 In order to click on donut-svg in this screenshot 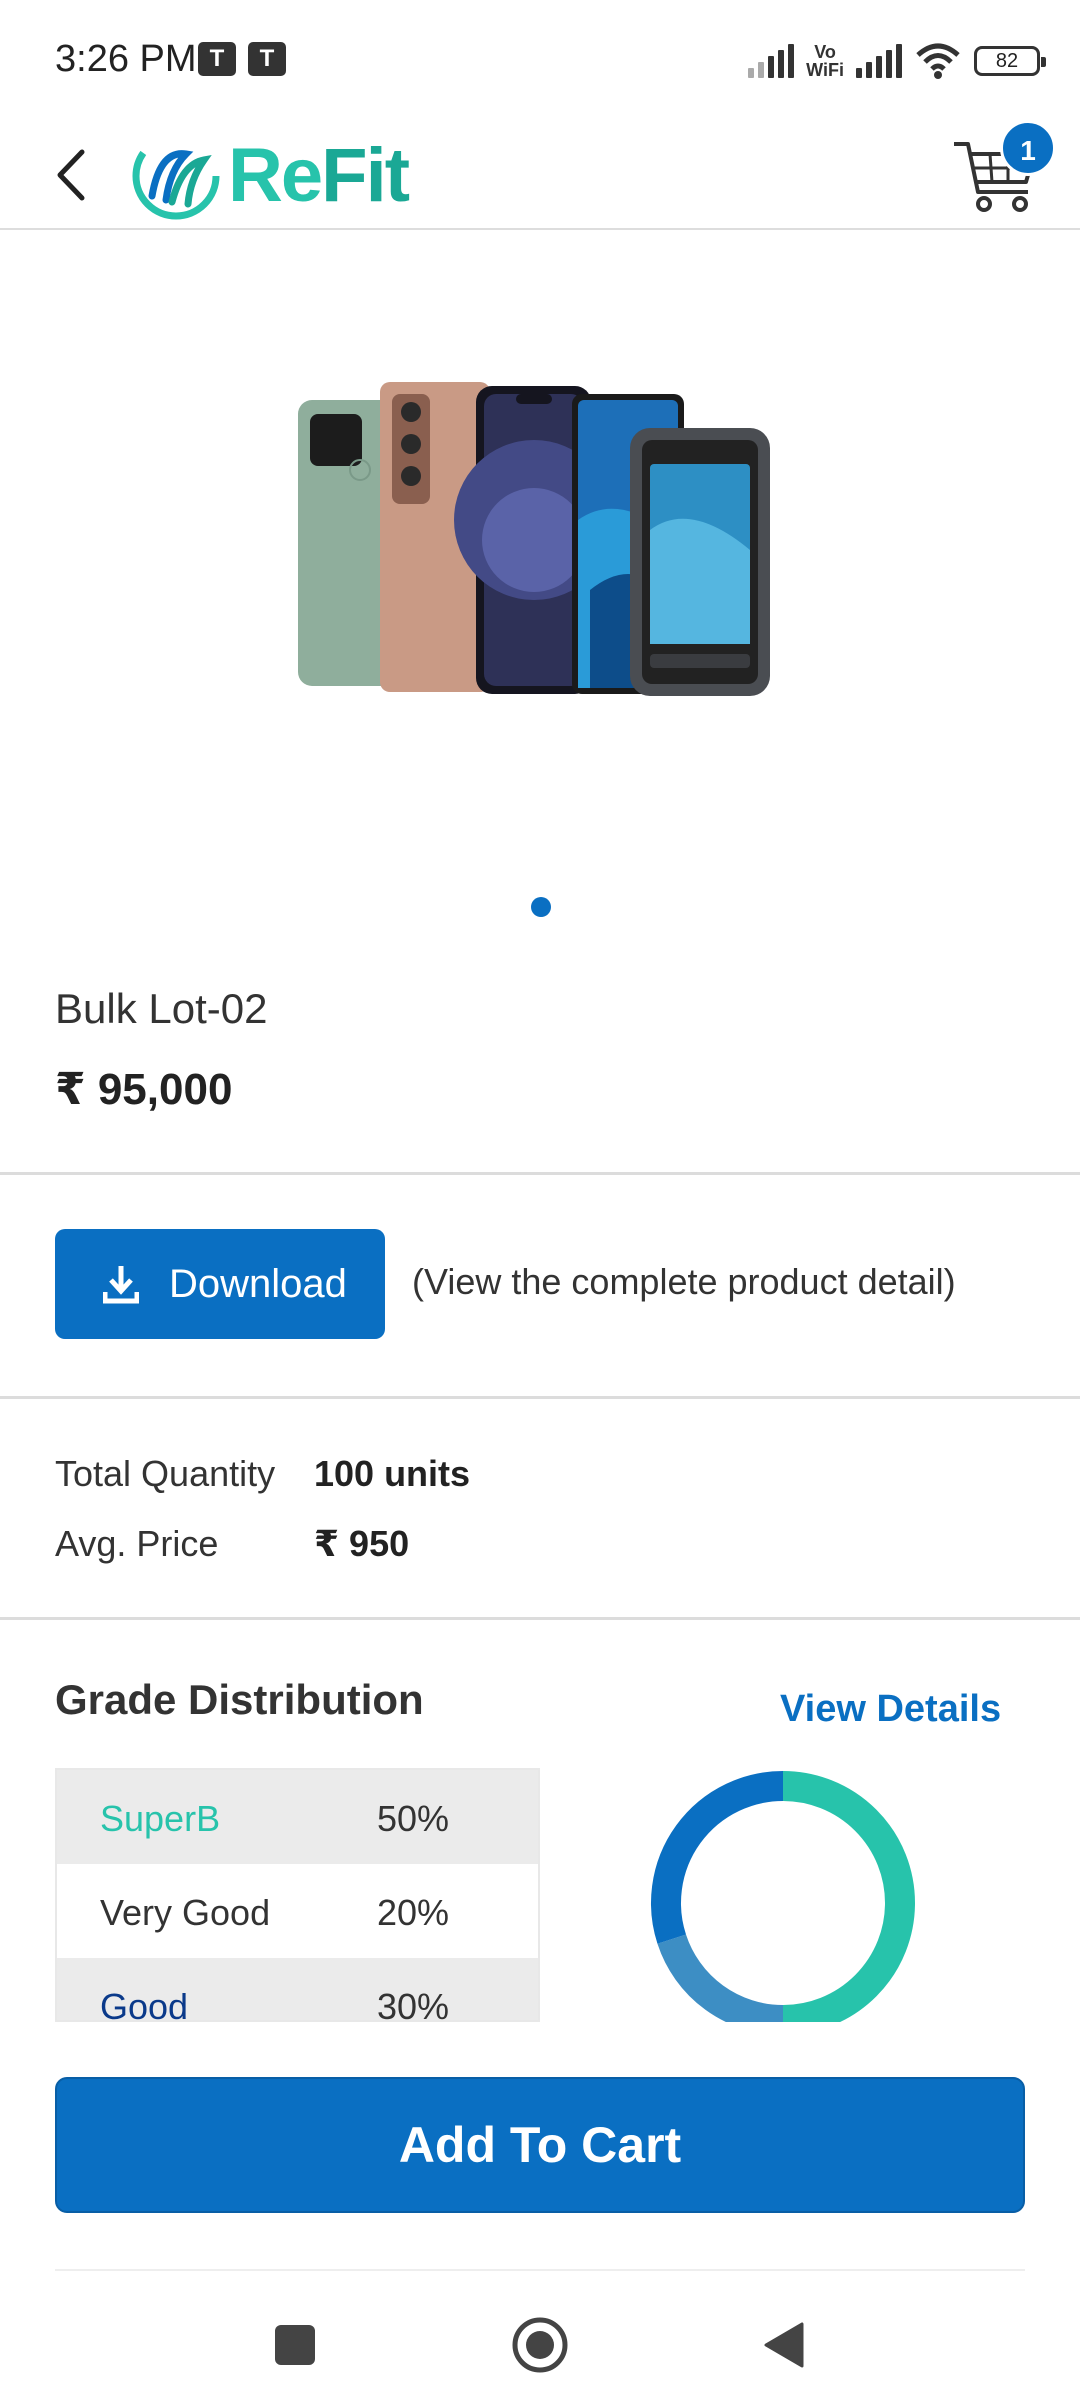, I will do `click(783, 1896)`.